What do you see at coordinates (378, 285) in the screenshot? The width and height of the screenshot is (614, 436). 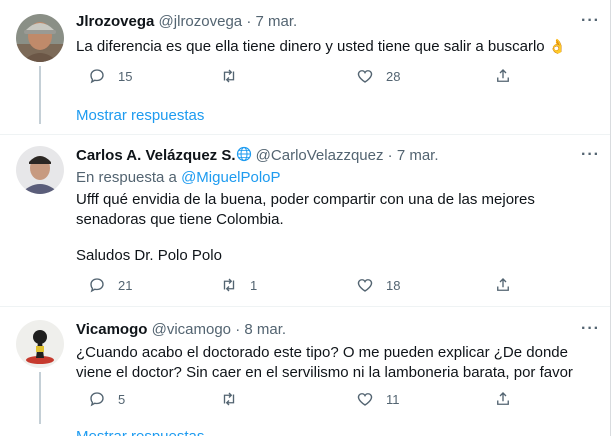 I see `like-button: 18` at bounding box center [378, 285].